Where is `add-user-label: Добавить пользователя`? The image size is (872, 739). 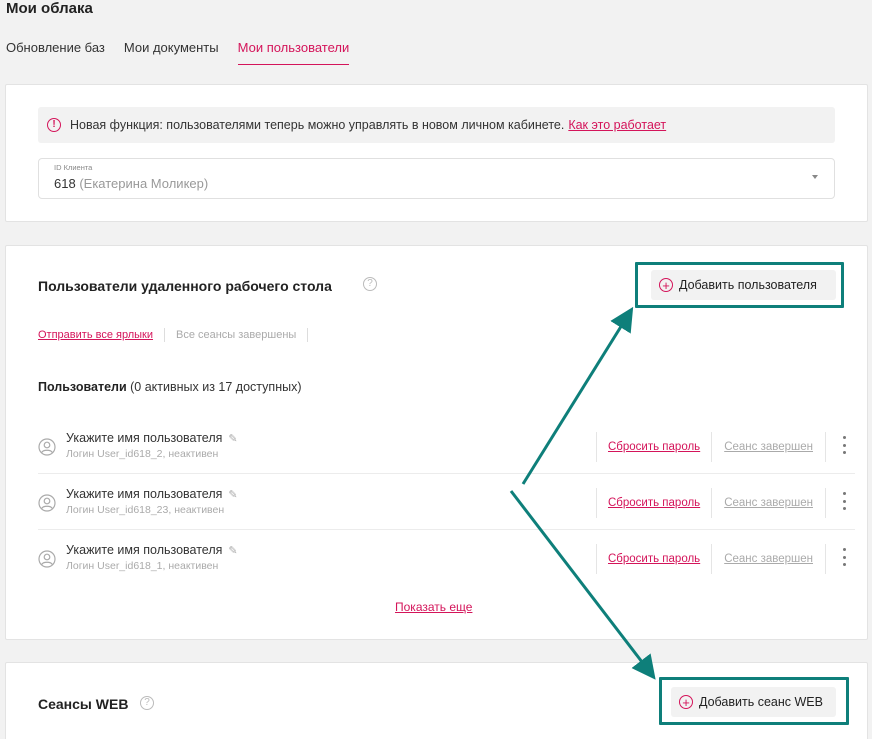 add-user-label: Добавить пользователя is located at coordinates (748, 285).